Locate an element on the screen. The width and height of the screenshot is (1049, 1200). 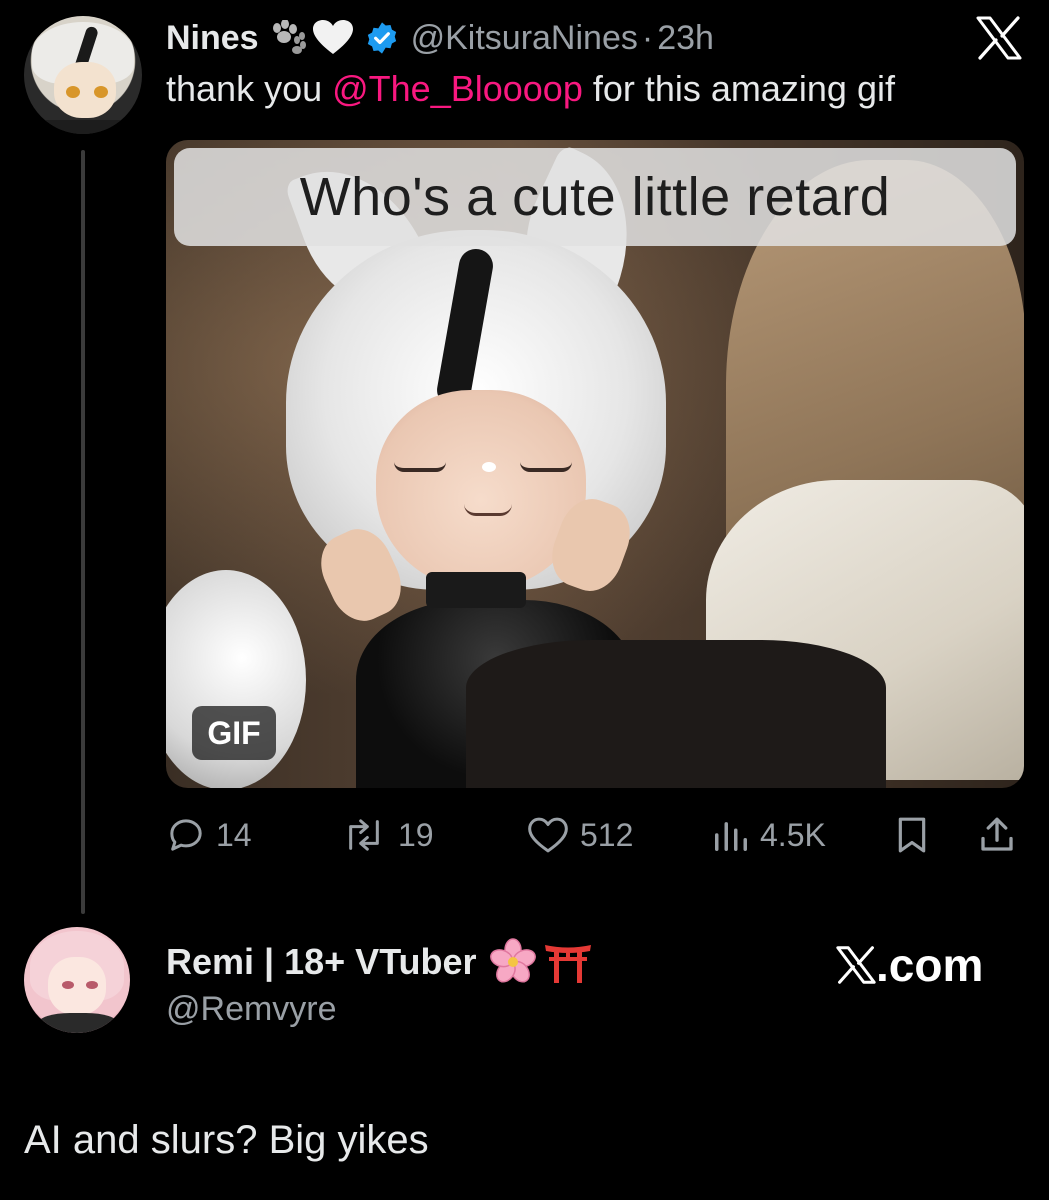
media-choker is located at coordinates (476, 590).